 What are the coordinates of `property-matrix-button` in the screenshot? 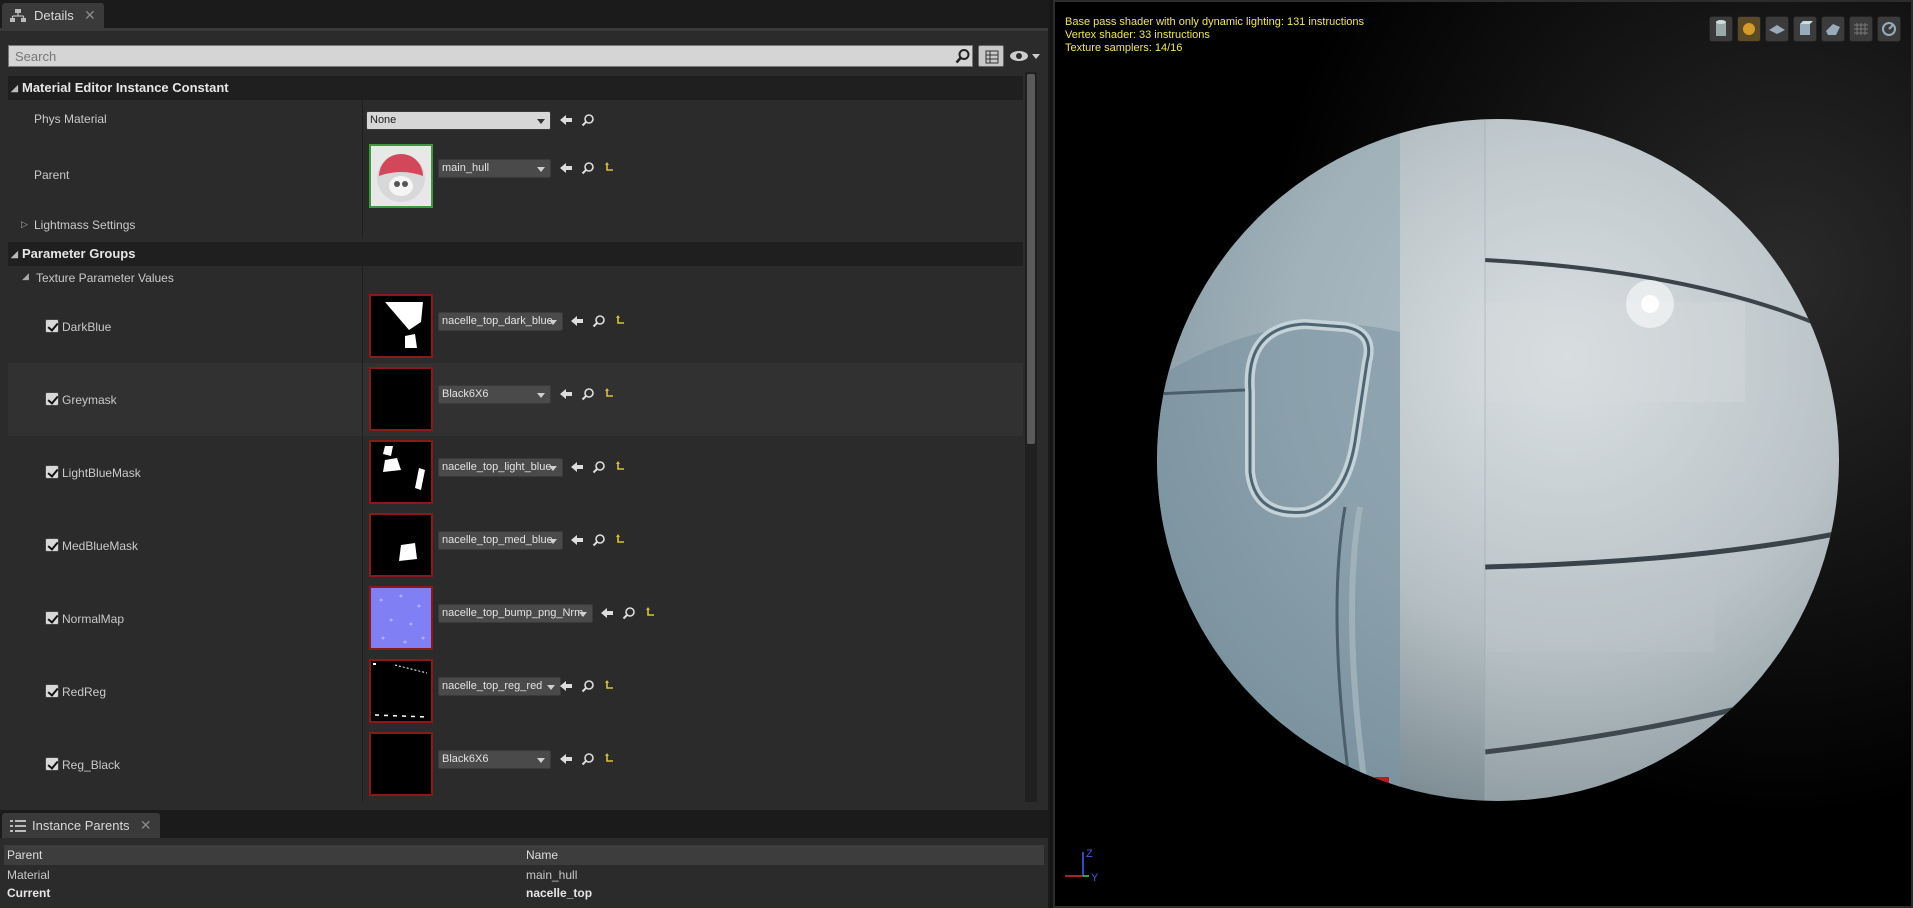 It's located at (991, 56).